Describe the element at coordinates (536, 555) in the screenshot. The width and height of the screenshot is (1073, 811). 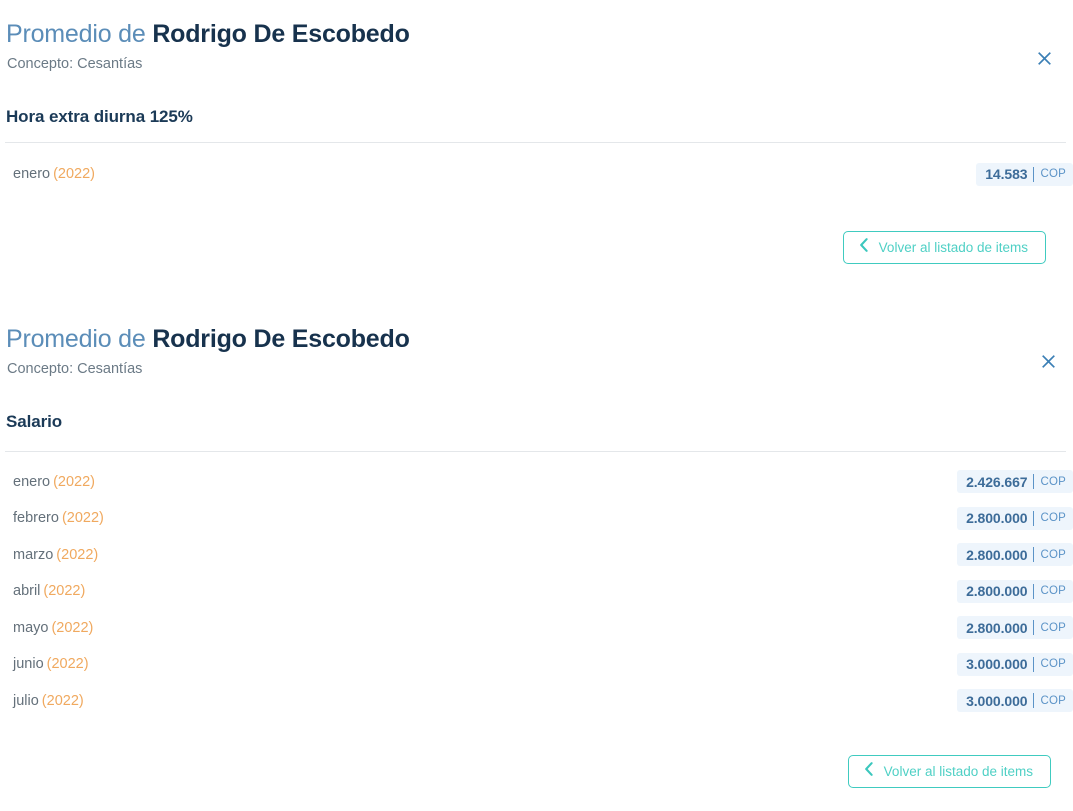
I see `list-item: marzo (2022) 2.800.000 COP` at that location.